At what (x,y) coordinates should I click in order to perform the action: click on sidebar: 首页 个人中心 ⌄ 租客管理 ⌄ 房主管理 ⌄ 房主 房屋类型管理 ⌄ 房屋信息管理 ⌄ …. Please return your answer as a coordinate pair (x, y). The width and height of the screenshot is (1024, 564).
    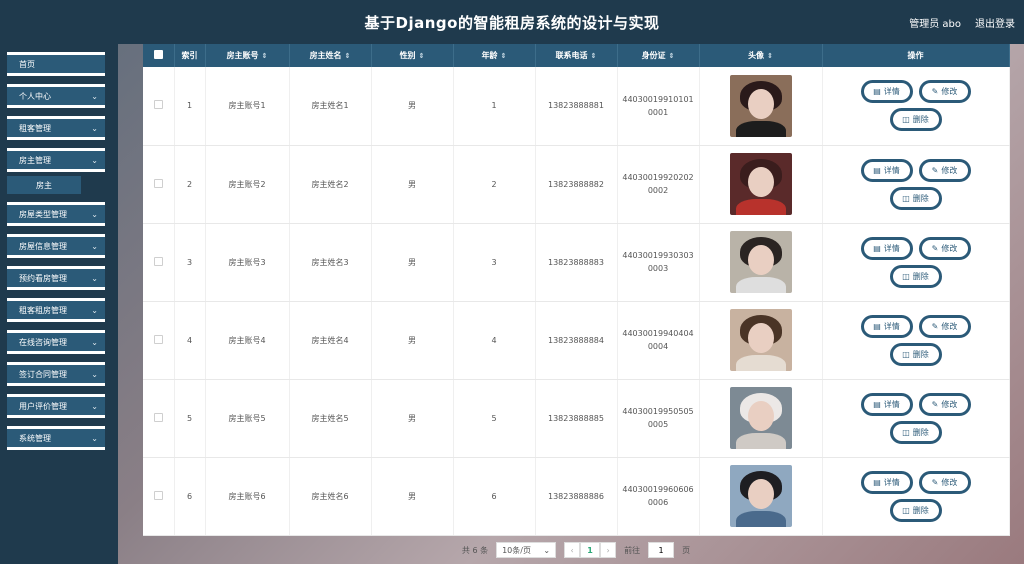
    Looking at the image, I should click on (59, 304).